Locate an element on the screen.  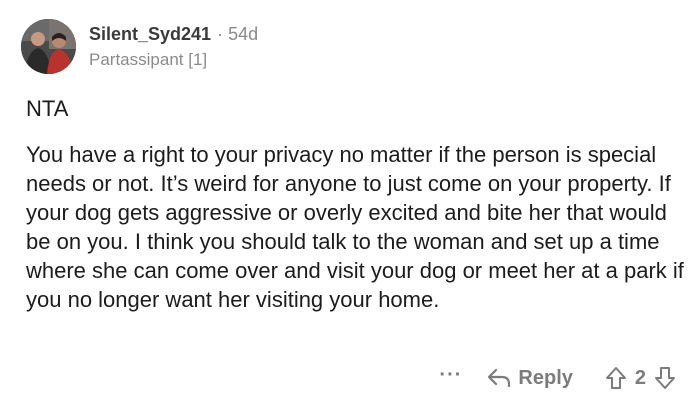
author-line: Silent_Syd241 · 54d is located at coordinates (173, 34).